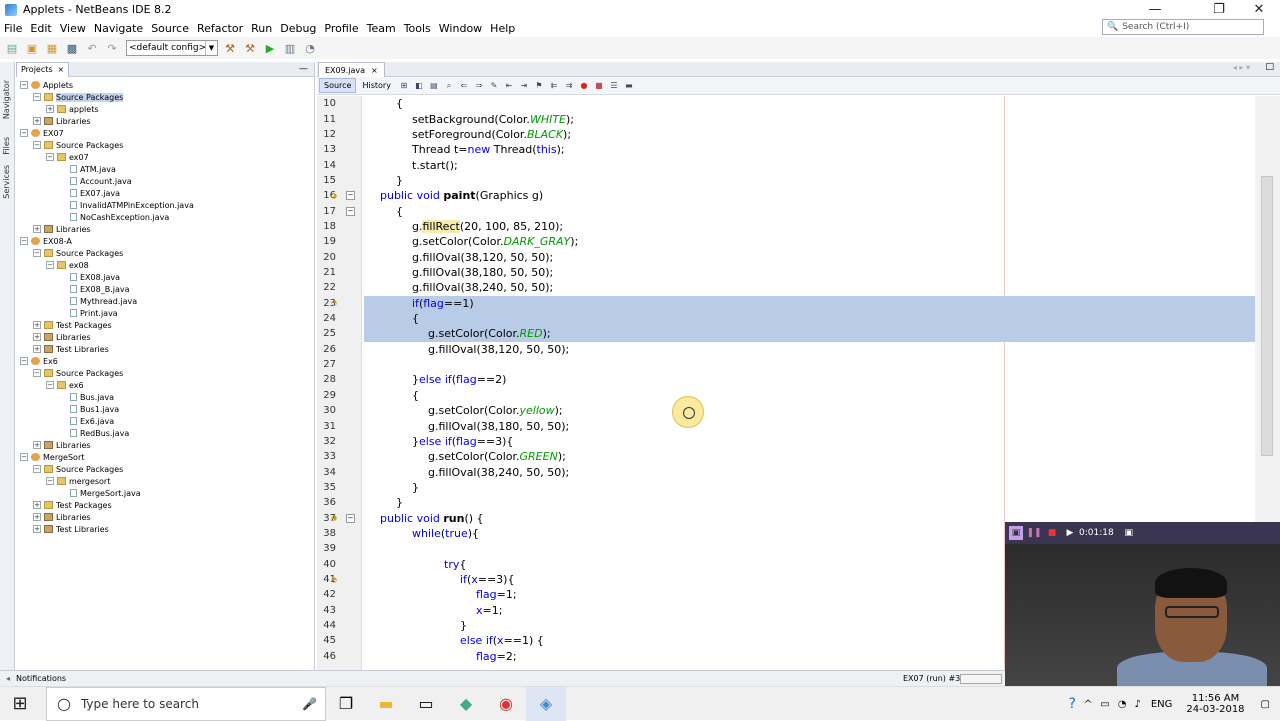 The height and width of the screenshot is (721, 1280). Describe the element at coordinates (786, 379) in the screenshot. I see `code-line: 28}else if(flag==2)` at that location.